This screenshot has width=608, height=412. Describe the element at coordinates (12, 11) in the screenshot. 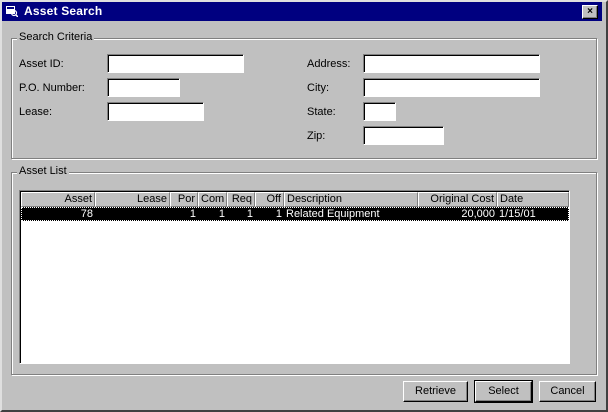

I see `app-icon` at that location.